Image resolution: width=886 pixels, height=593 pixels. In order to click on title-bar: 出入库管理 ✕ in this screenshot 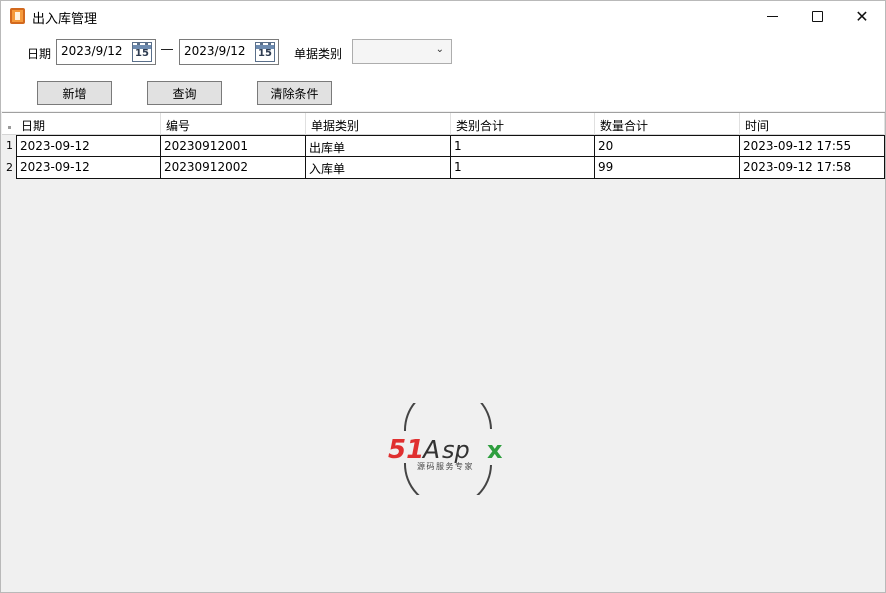, I will do `click(443, 16)`.